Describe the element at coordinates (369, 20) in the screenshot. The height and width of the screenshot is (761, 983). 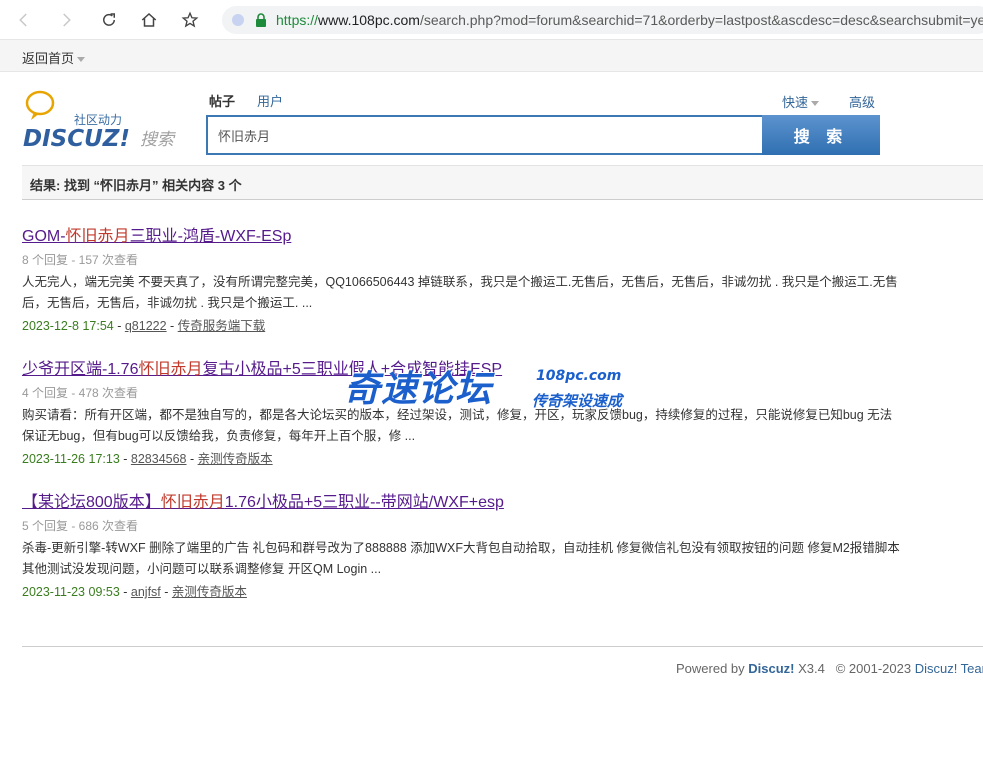
I see `url-host: www.108pc.com` at that location.